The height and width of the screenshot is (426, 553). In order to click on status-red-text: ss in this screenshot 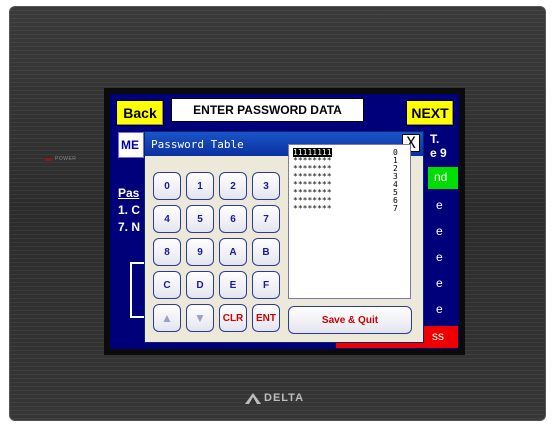, I will do `click(438, 336)`.